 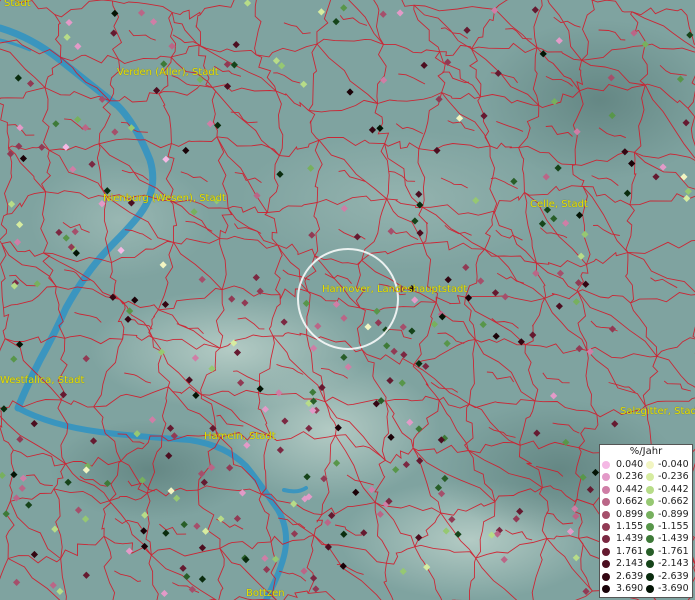 I want to click on city-label: Celle, Stadt, so click(x=559, y=204).